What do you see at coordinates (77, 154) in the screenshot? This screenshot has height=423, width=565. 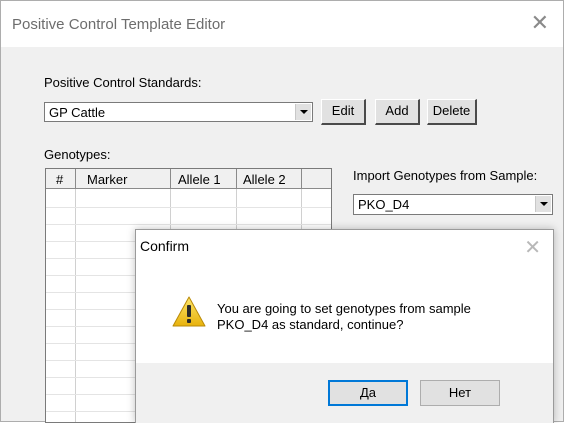 I see `genotypes-label: Genotypes:` at bounding box center [77, 154].